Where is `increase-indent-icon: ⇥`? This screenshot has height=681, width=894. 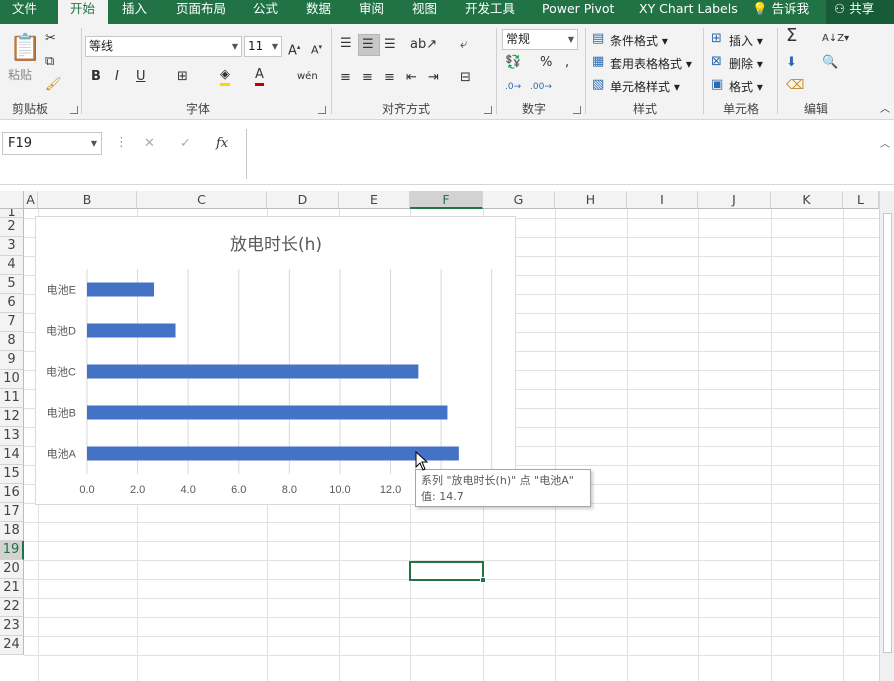
increase-indent-icon: ⇥ is located at coordinates (433, 78).